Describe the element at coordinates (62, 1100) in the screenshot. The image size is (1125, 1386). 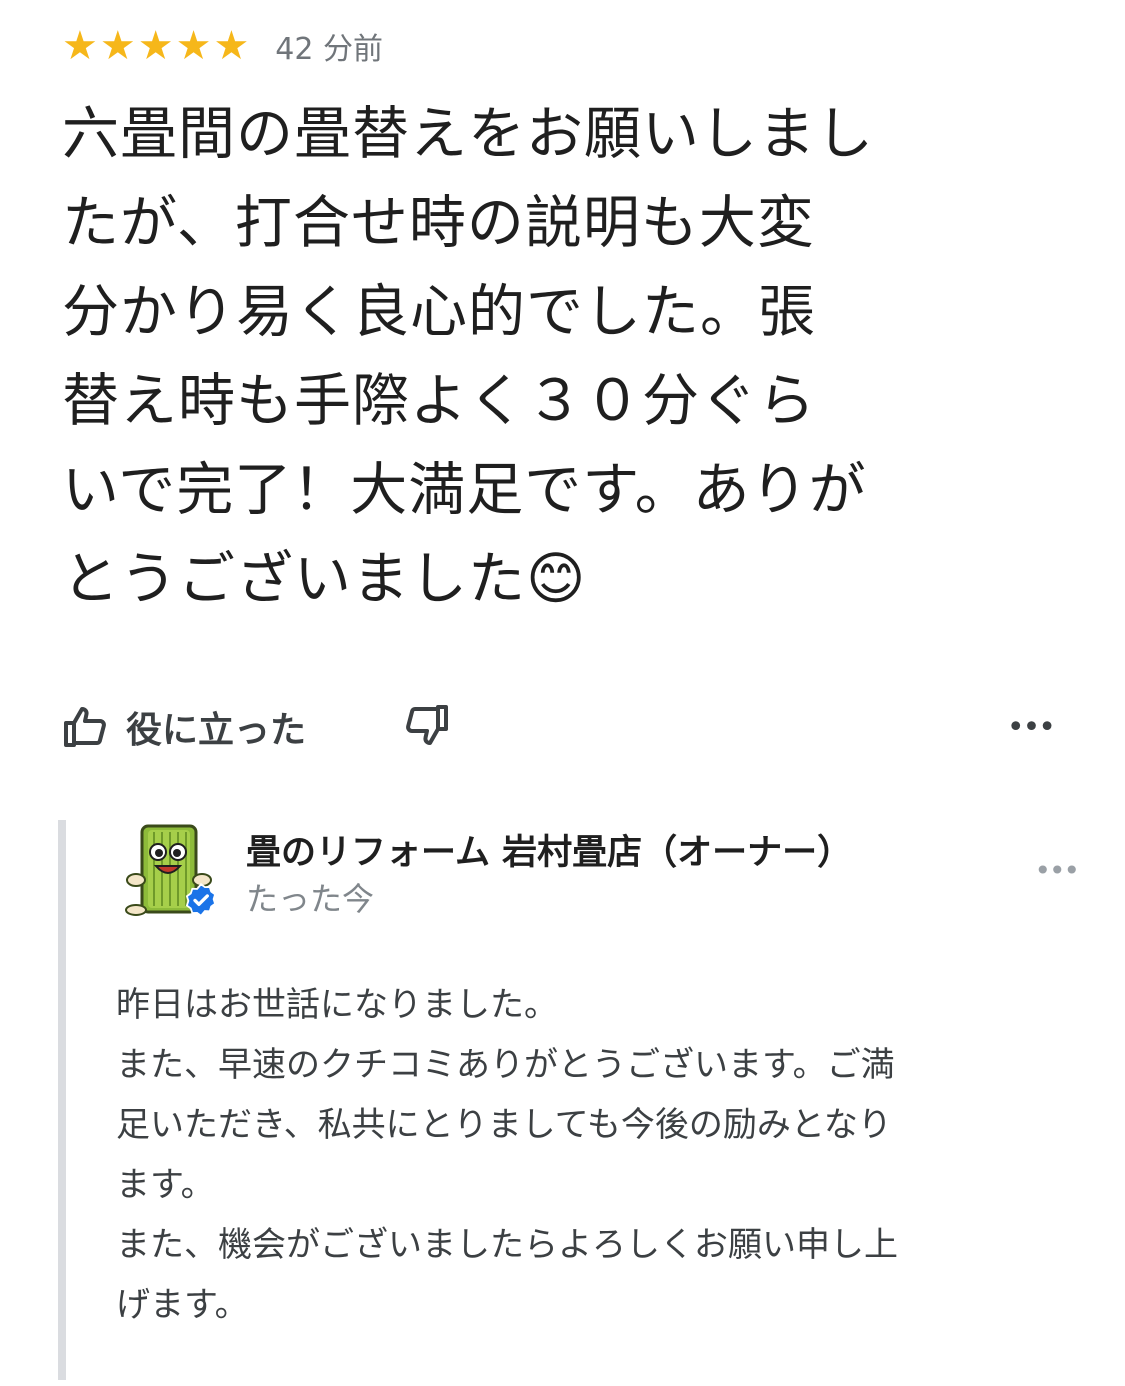
I see `reply-divider` at that location.